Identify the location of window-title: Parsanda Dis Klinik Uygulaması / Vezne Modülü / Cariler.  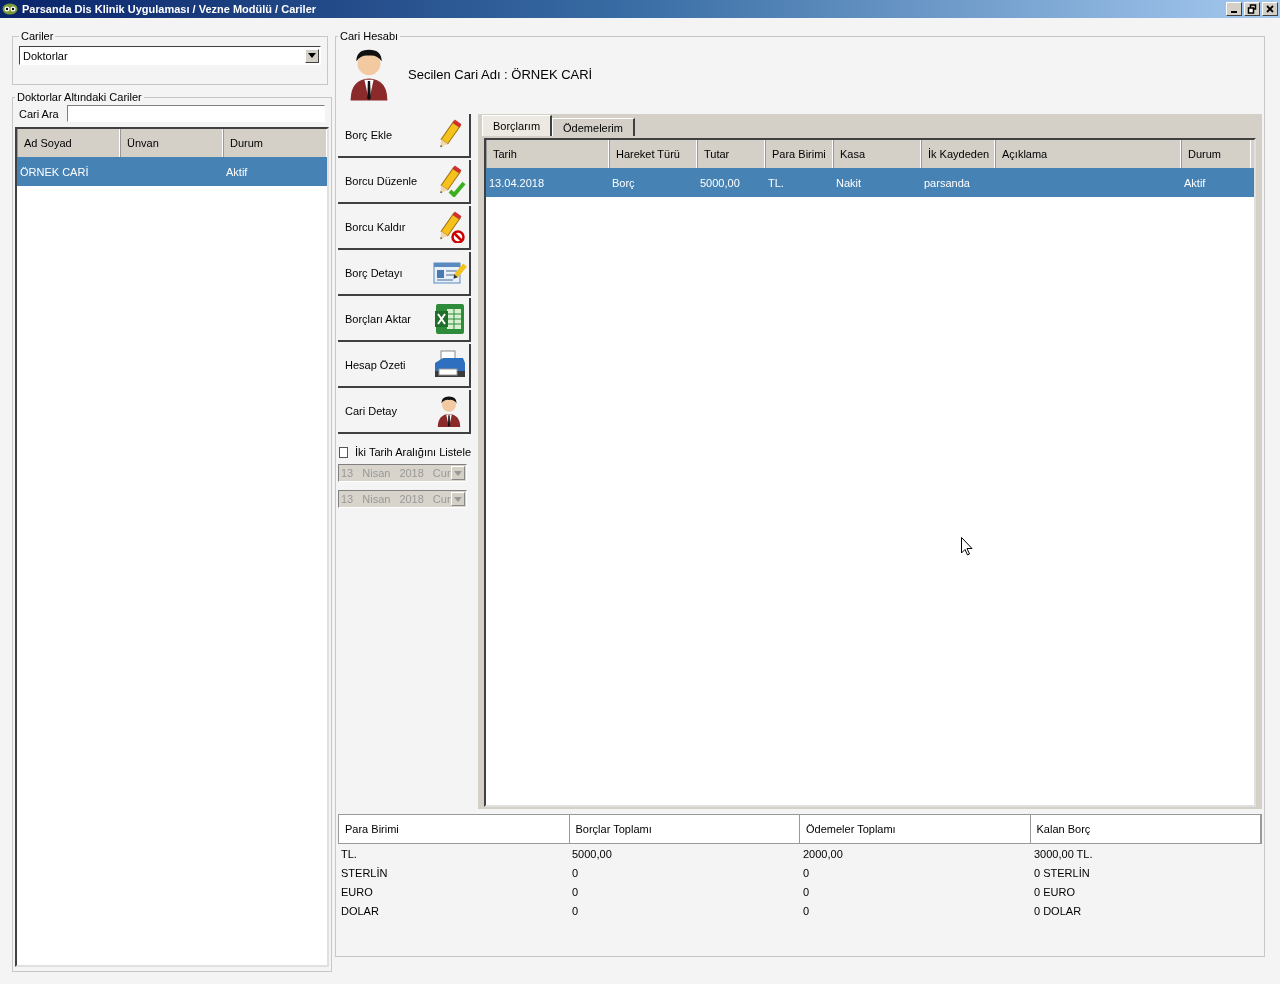
(170, 9).